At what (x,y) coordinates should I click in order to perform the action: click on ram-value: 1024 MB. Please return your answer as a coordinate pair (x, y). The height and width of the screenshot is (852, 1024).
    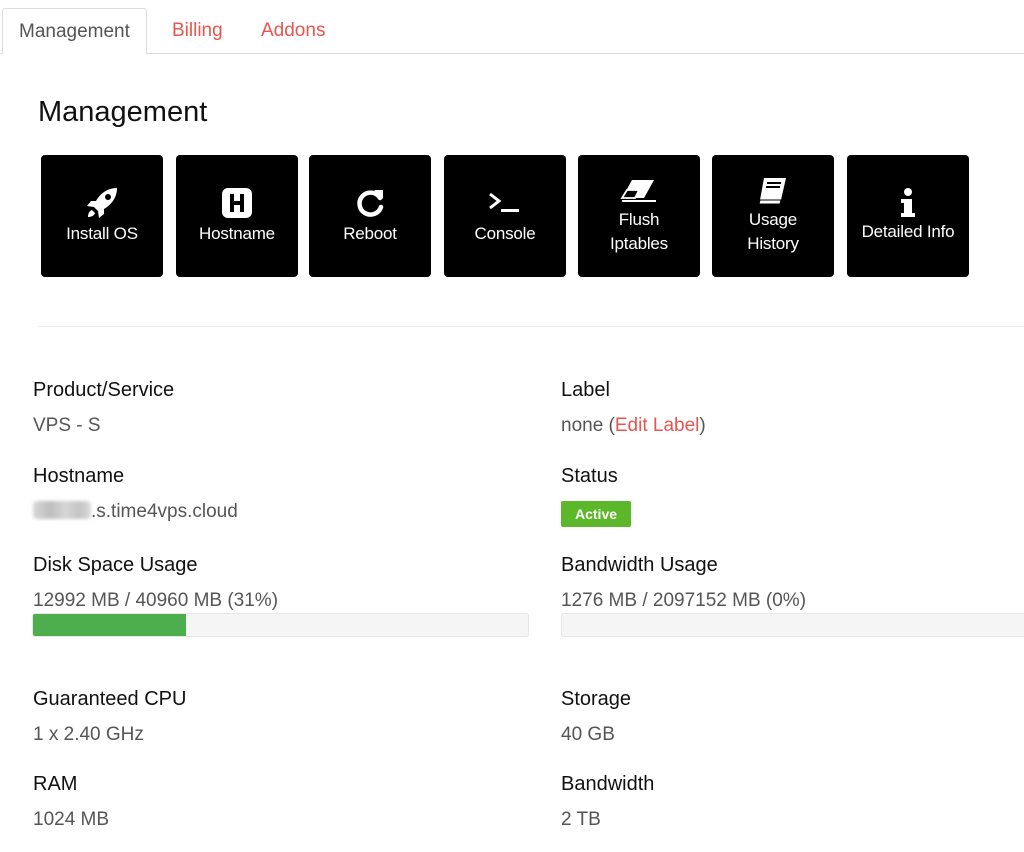
    Looking at the image, I should click on (71, 819).